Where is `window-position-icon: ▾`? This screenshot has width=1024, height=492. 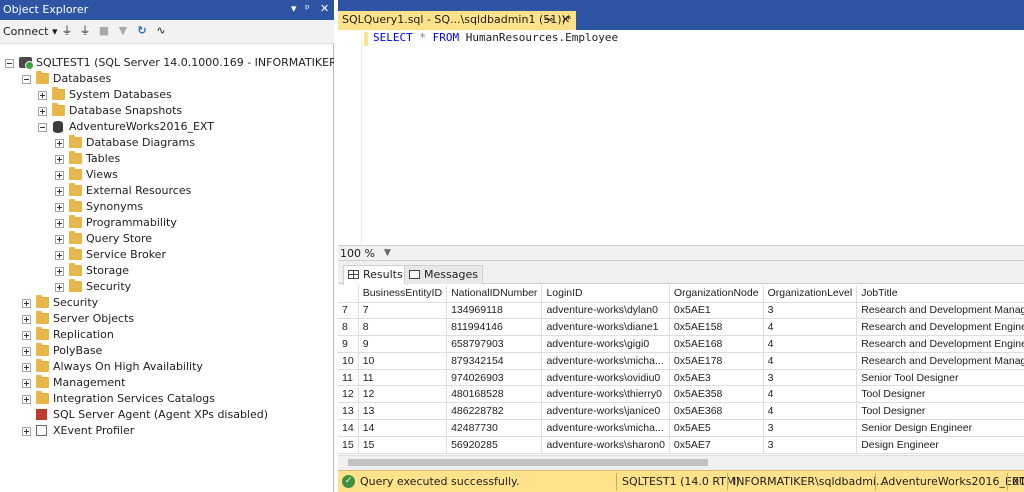 window-position-icon: ▾ is located at coordinates (294, 8).